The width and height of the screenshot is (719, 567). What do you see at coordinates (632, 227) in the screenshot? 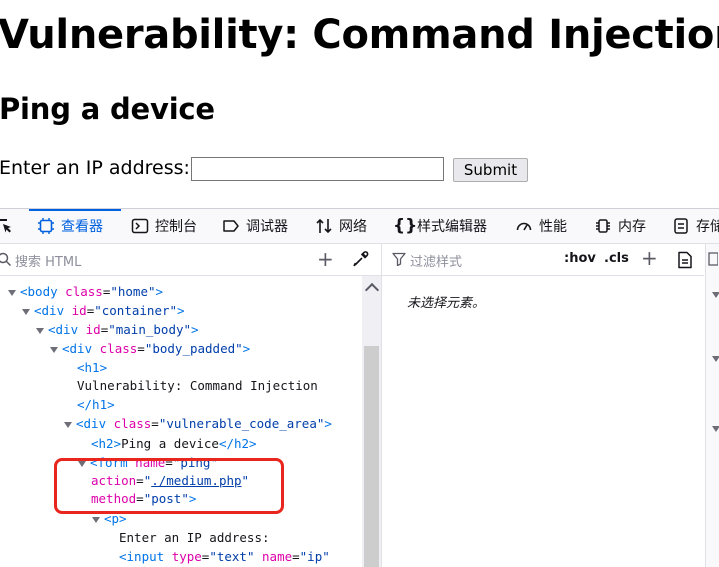
I see `tab-label: 内存` at bounding box center [632, 227].